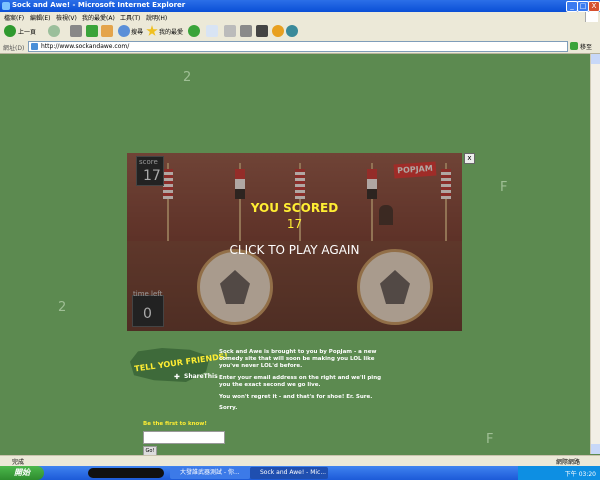 Image resolution: width=600 pixels, height=480 pixels. Describe the element at coordinates (85, 46) in the screenshot. I see `address-url: http://www.sockandawe.com/` at that location.